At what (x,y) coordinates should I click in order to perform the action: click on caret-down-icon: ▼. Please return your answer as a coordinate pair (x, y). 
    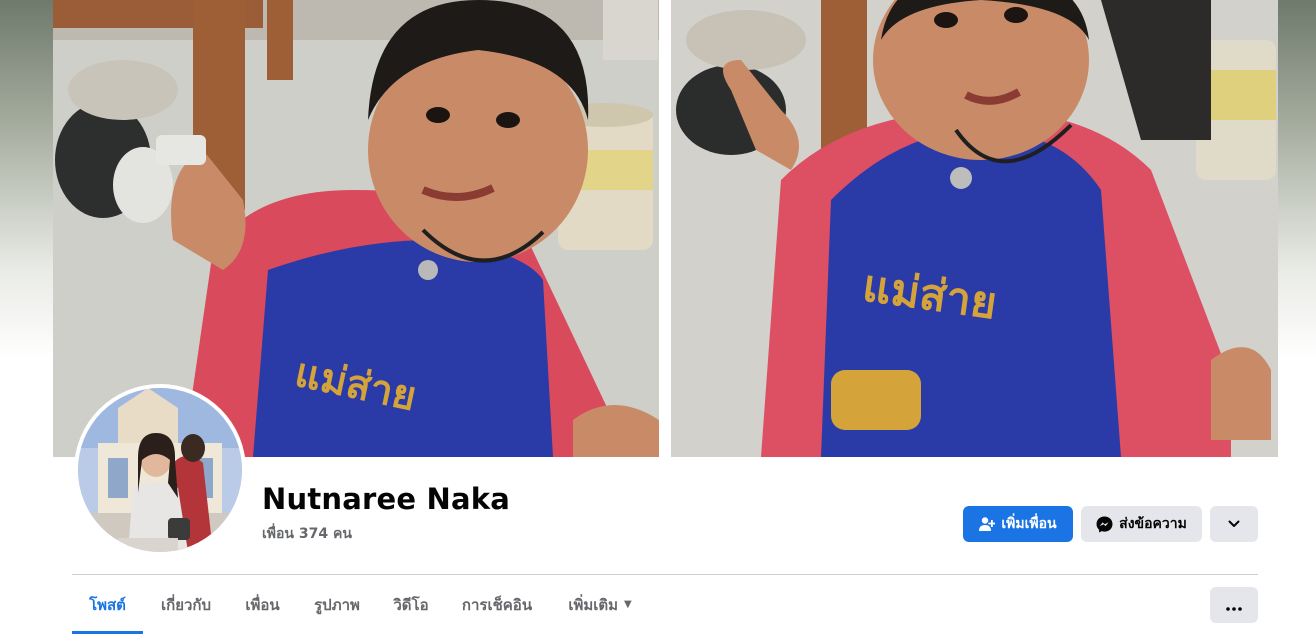
    Looking at the image, I should click on (627, 604).